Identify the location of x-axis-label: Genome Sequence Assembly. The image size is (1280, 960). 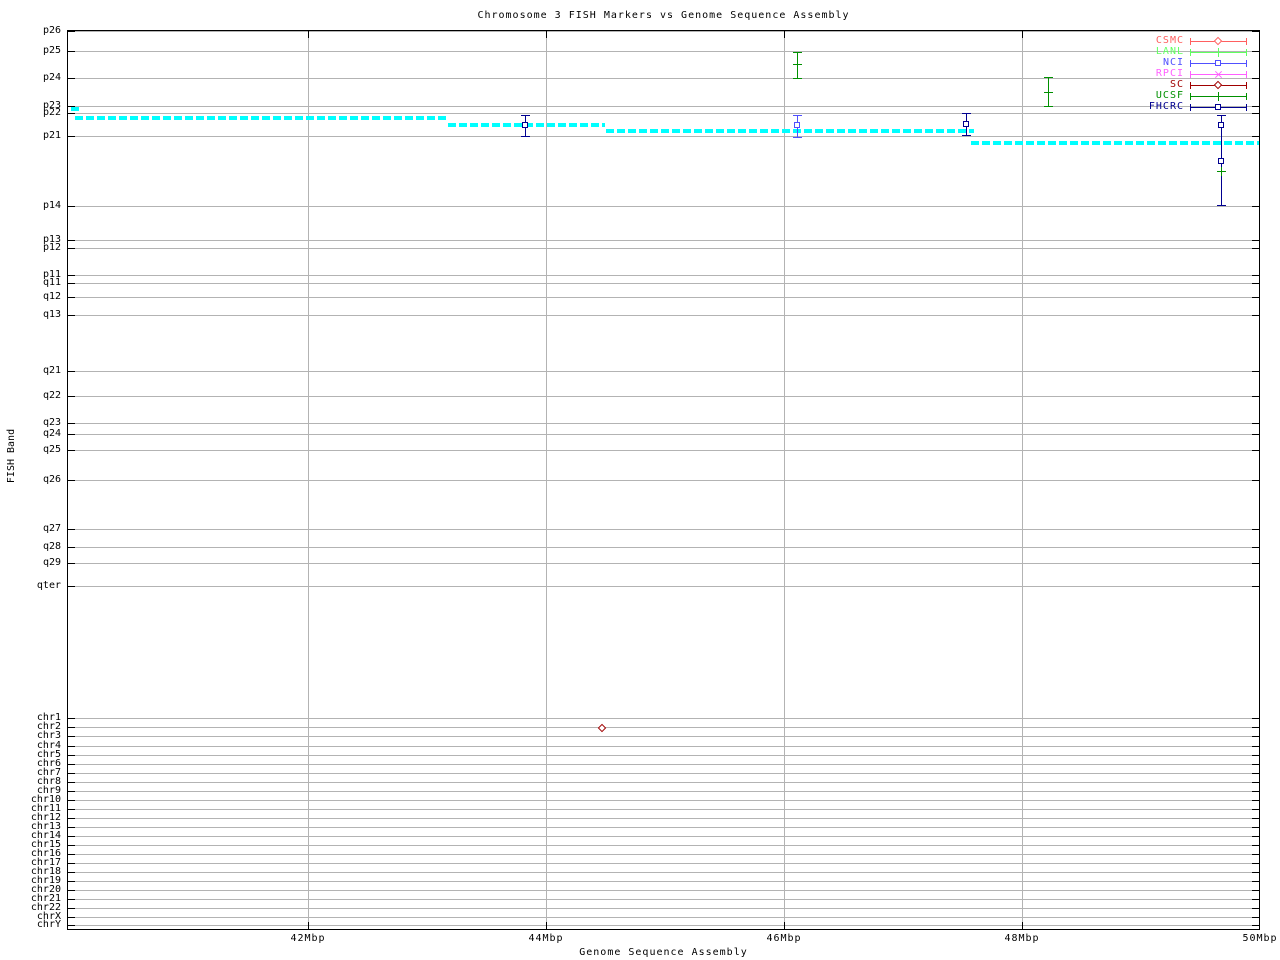
(663, 952).